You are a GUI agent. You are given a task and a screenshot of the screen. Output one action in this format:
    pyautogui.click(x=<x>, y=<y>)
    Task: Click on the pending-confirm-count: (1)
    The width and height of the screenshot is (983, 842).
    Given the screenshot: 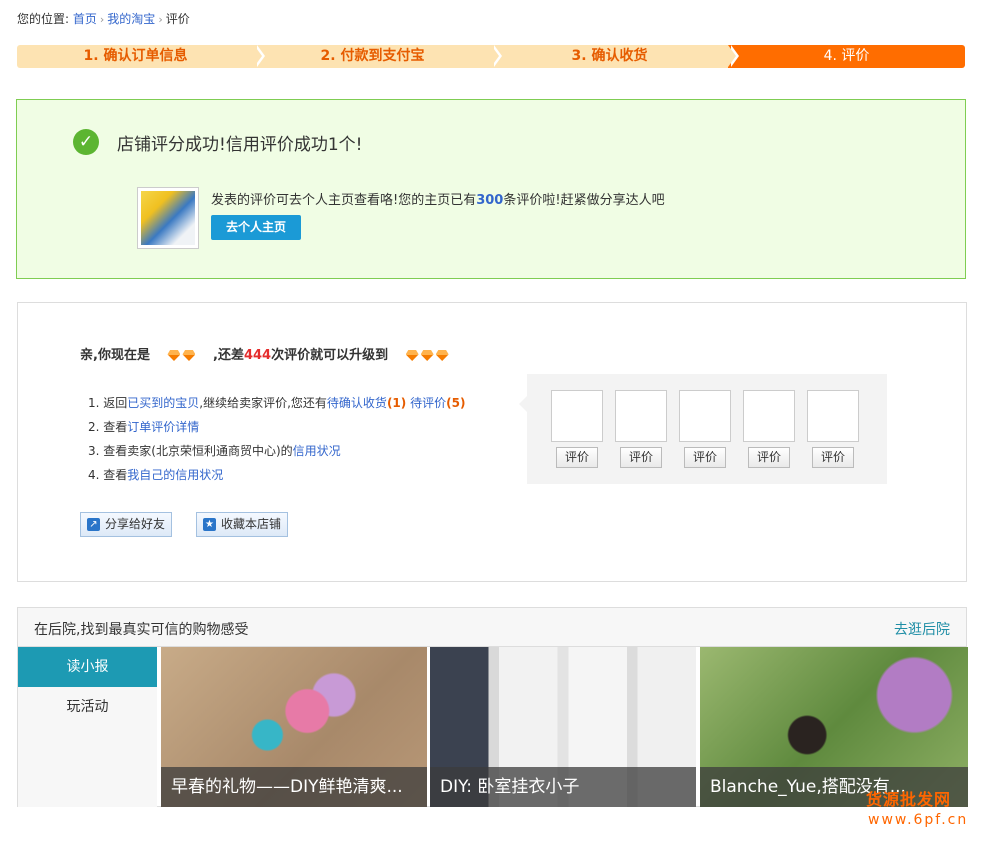 What is the action you would take?
    pyautogui.click(x=396, y=403)
    